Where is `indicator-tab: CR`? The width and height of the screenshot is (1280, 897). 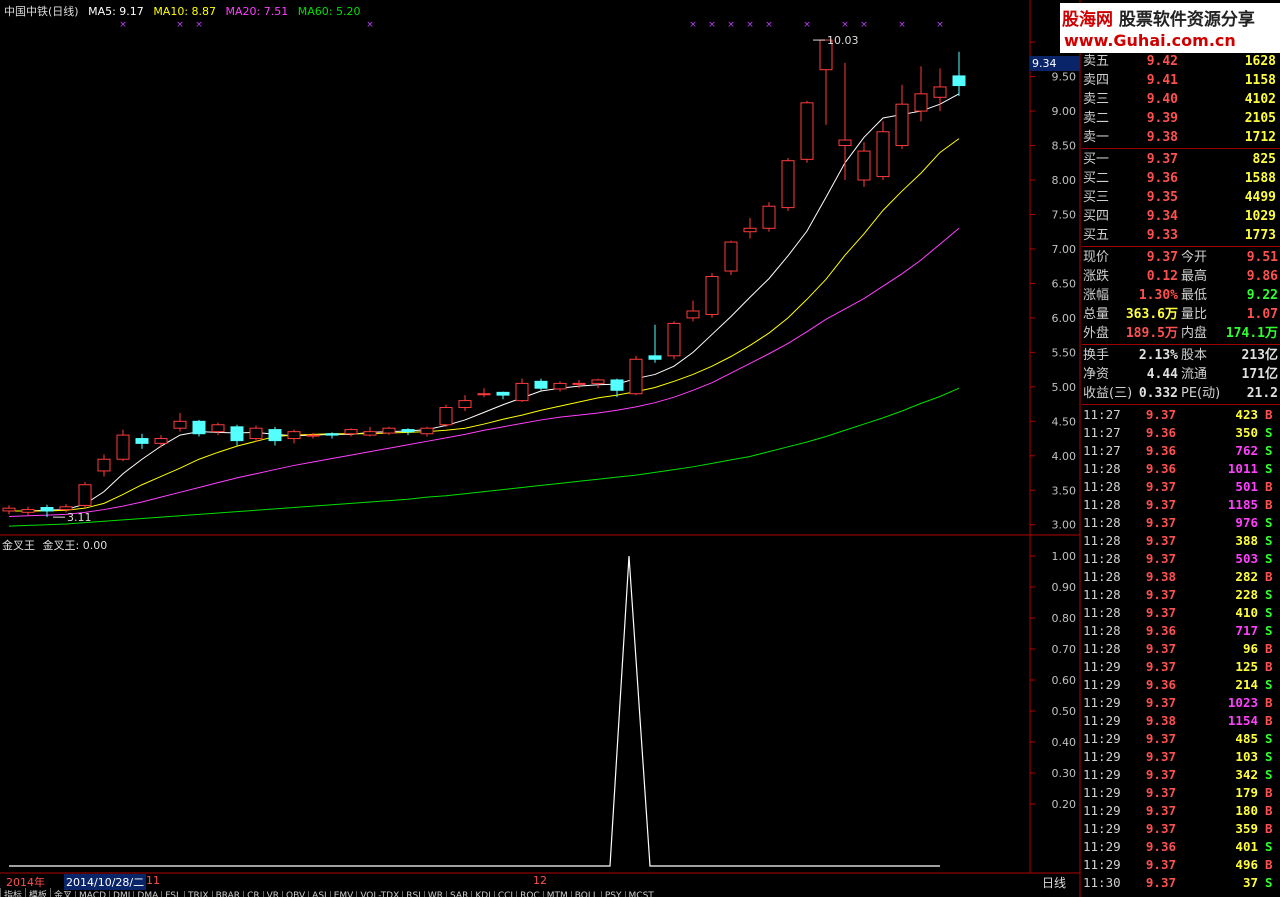
indicator-tab: CR is located at coordinates (253, 894).